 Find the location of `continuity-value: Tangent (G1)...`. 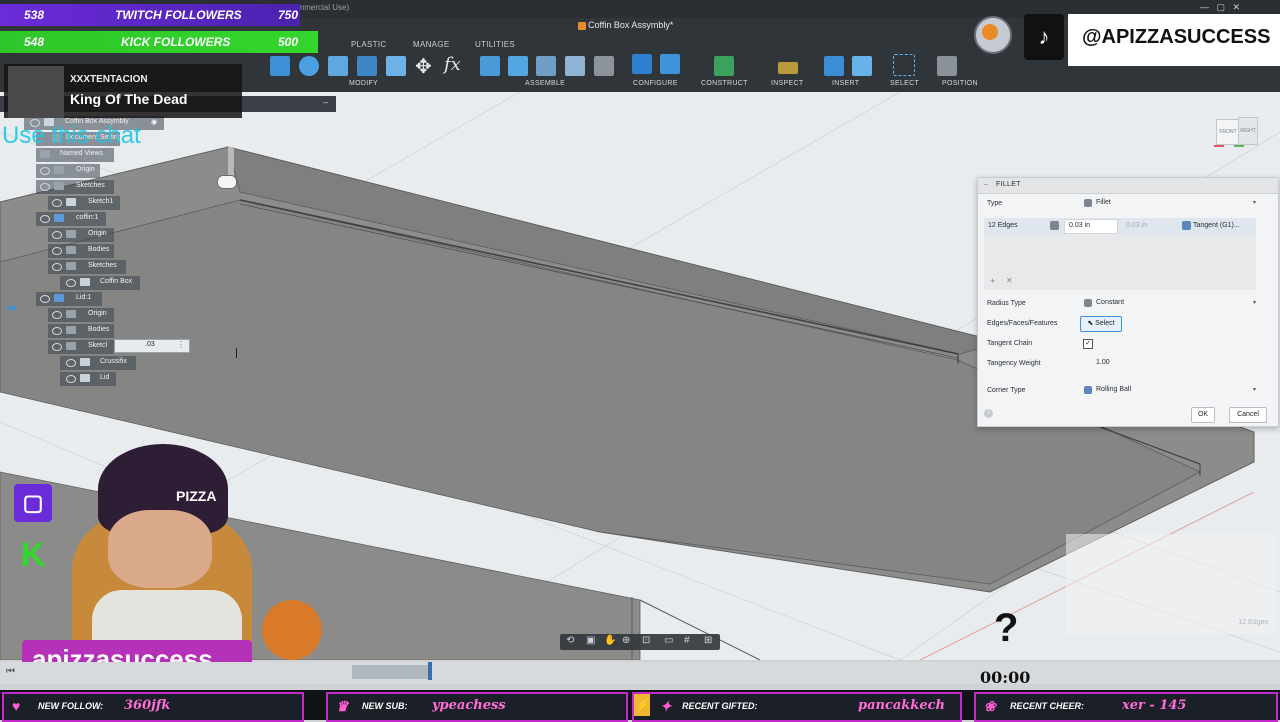

continuity-value: Tangent (G1)... is located at coordinates (1216, 225).